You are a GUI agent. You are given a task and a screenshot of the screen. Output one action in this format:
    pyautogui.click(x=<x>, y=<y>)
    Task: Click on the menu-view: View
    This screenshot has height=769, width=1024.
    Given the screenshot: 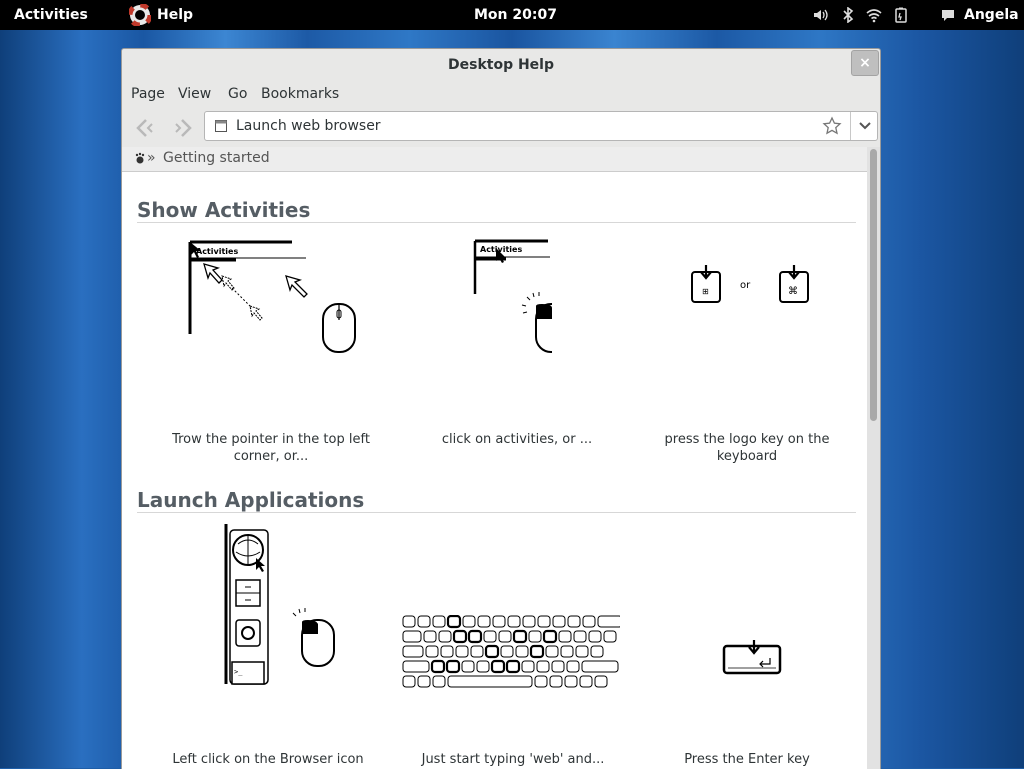 What is the action you would take?
    pyautogui.click(x=194, y=94)
    